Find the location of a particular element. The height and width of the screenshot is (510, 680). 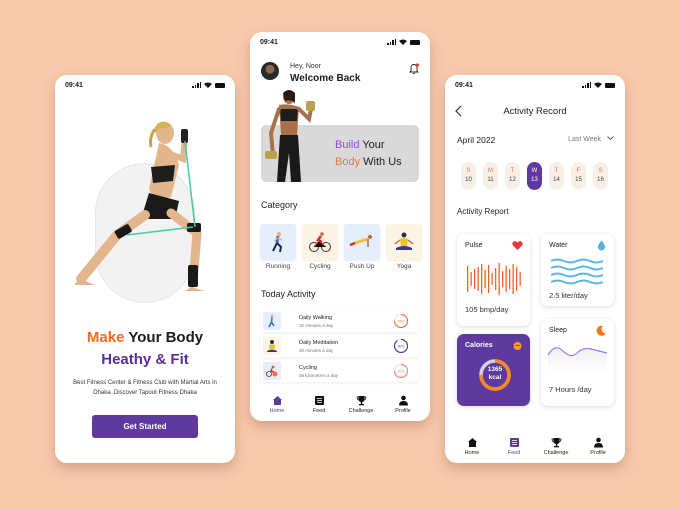

day-chip: T 14 is located at coordinates (556, 176).